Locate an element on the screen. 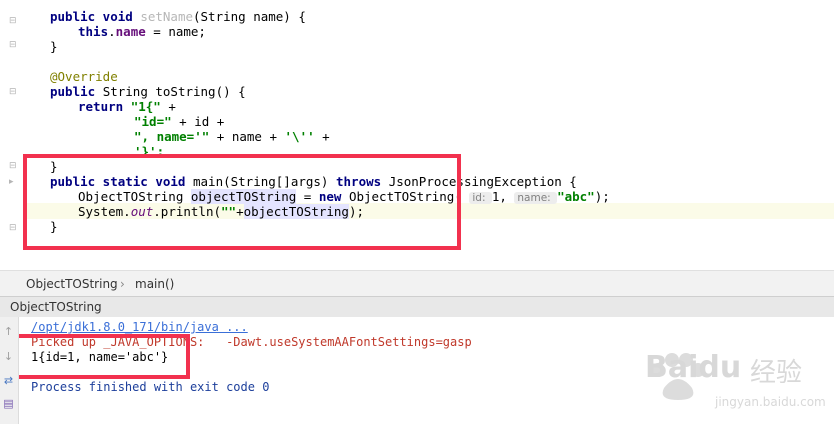  editor-gutter: ⊟ ⊟ ⊟ ⊟ ▸ ⊟ is located at coordinates (12, 135).